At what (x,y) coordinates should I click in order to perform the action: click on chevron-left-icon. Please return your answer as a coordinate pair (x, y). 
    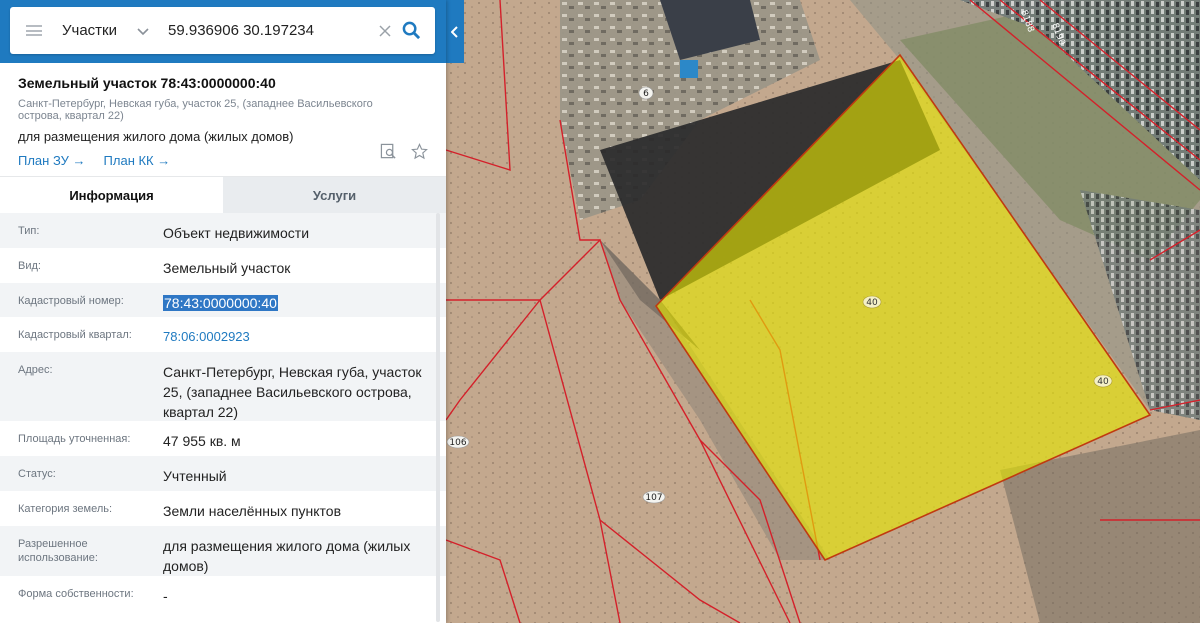
    Looking at the image, I should click on (454, 31).